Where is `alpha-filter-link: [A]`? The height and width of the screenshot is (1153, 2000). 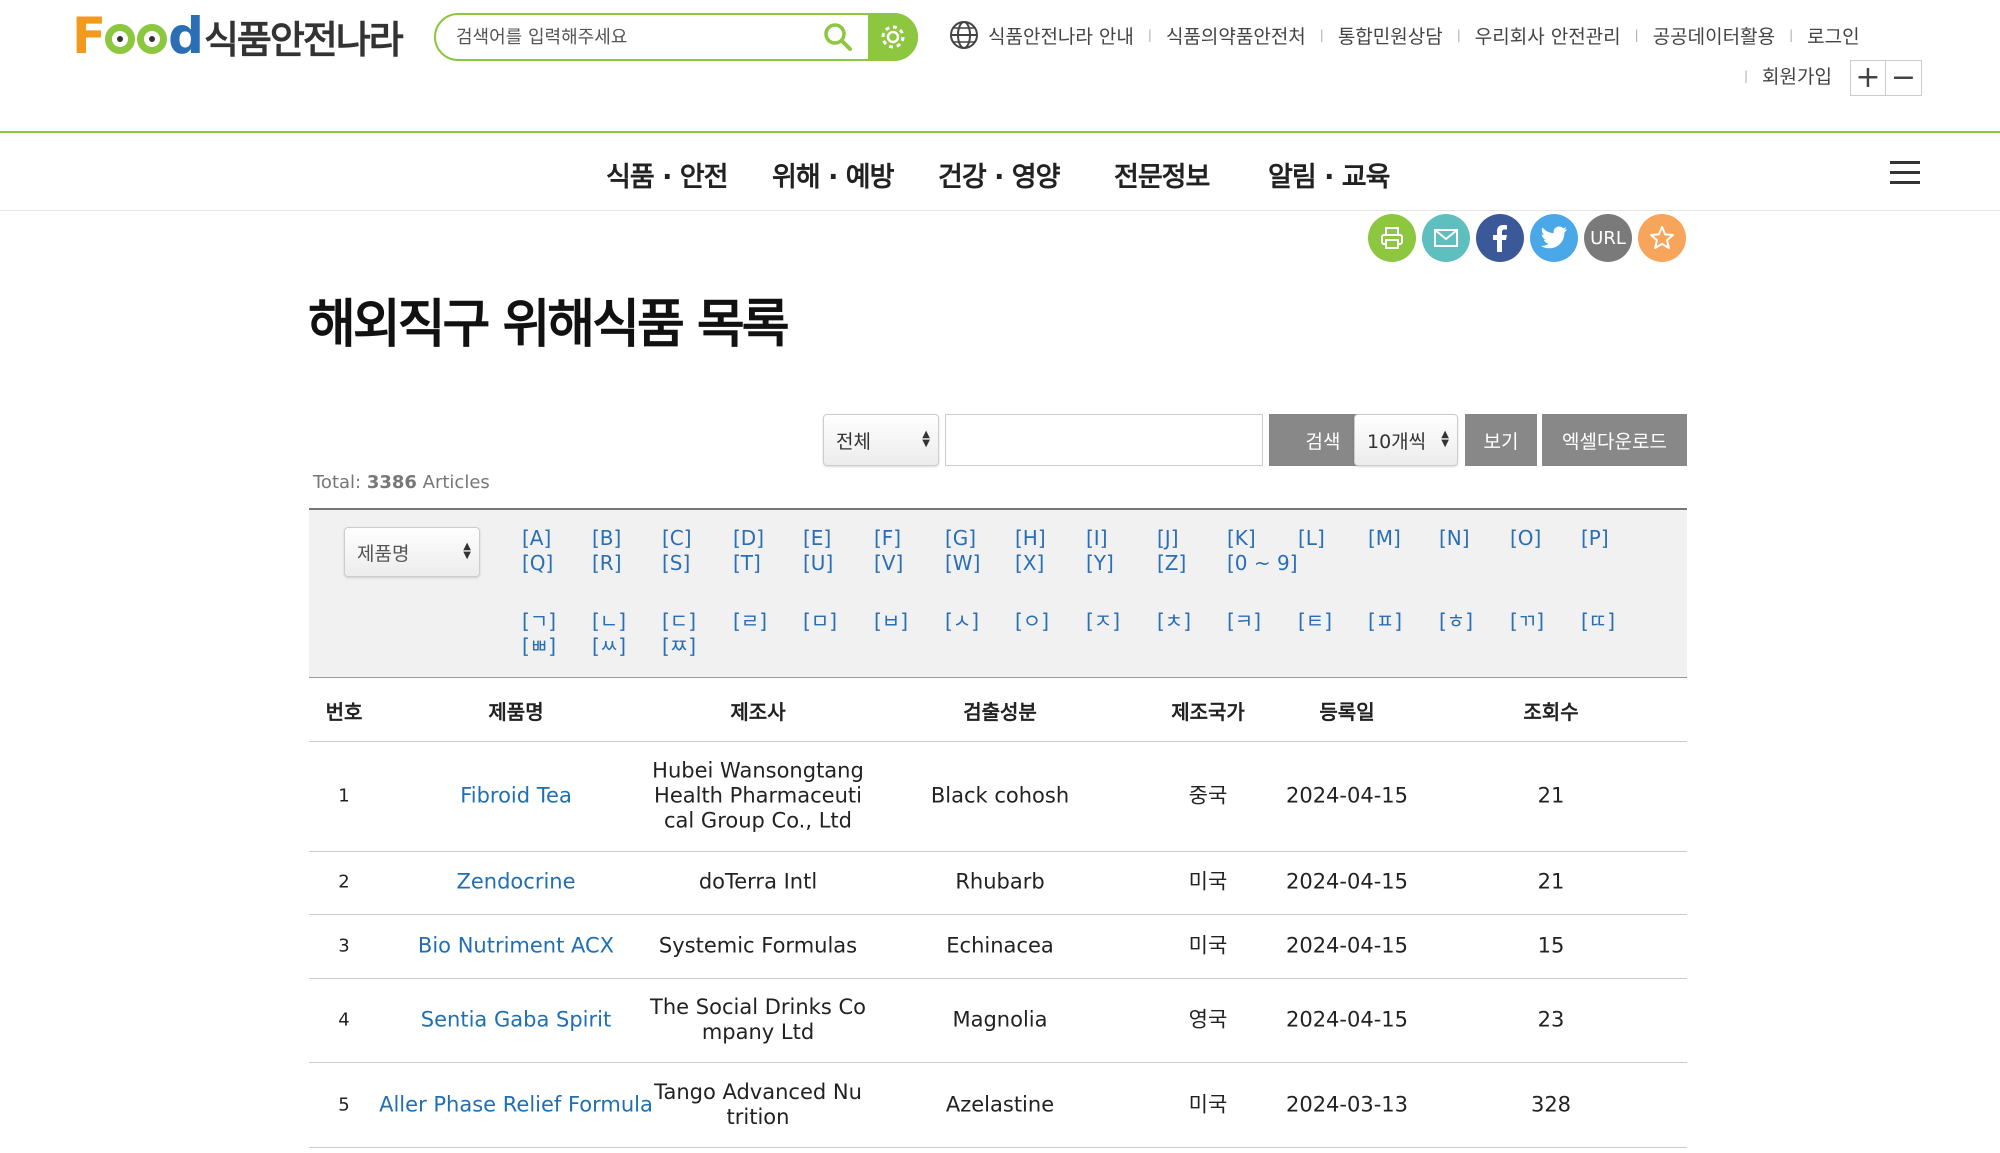 alpha-filter-link: [A] is located at coordinates (536, 538).